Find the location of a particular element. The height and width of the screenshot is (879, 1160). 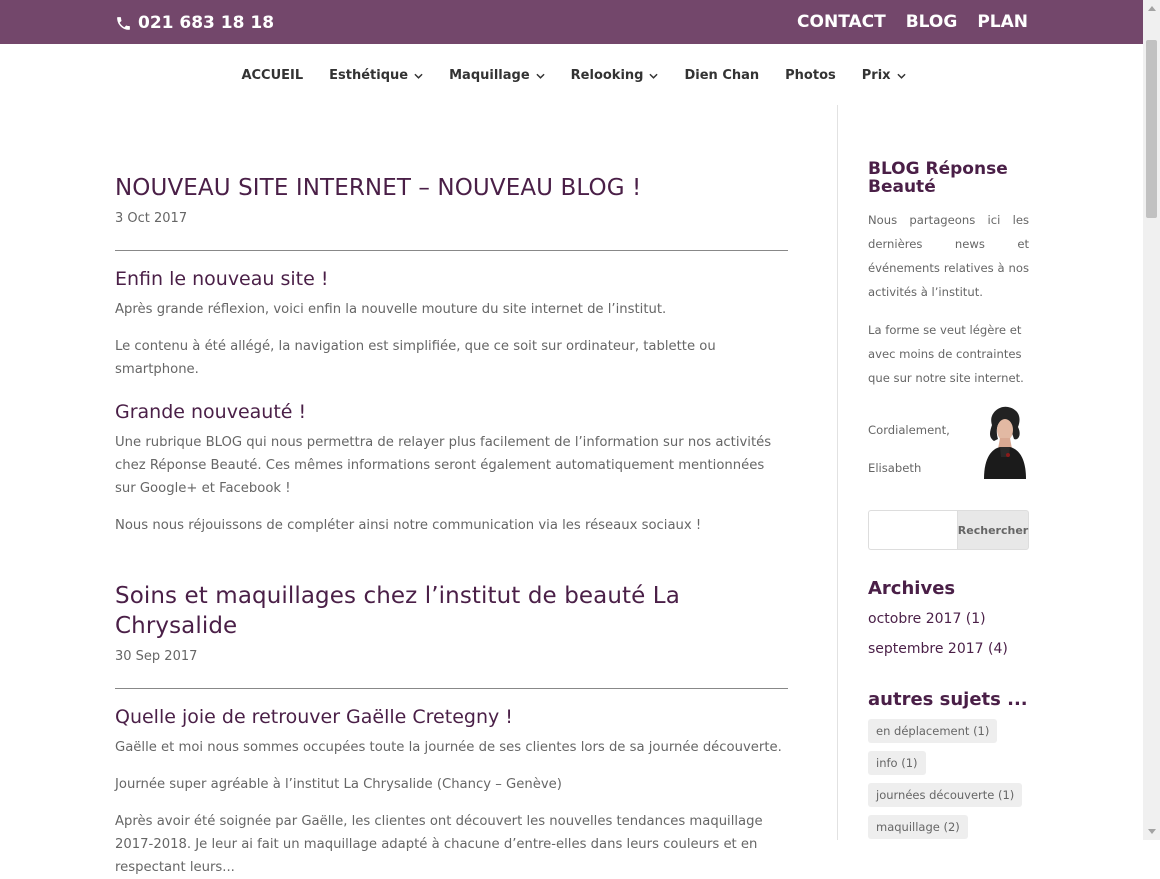

nav-item-photos: Photos is located at coordinates (810, 75).